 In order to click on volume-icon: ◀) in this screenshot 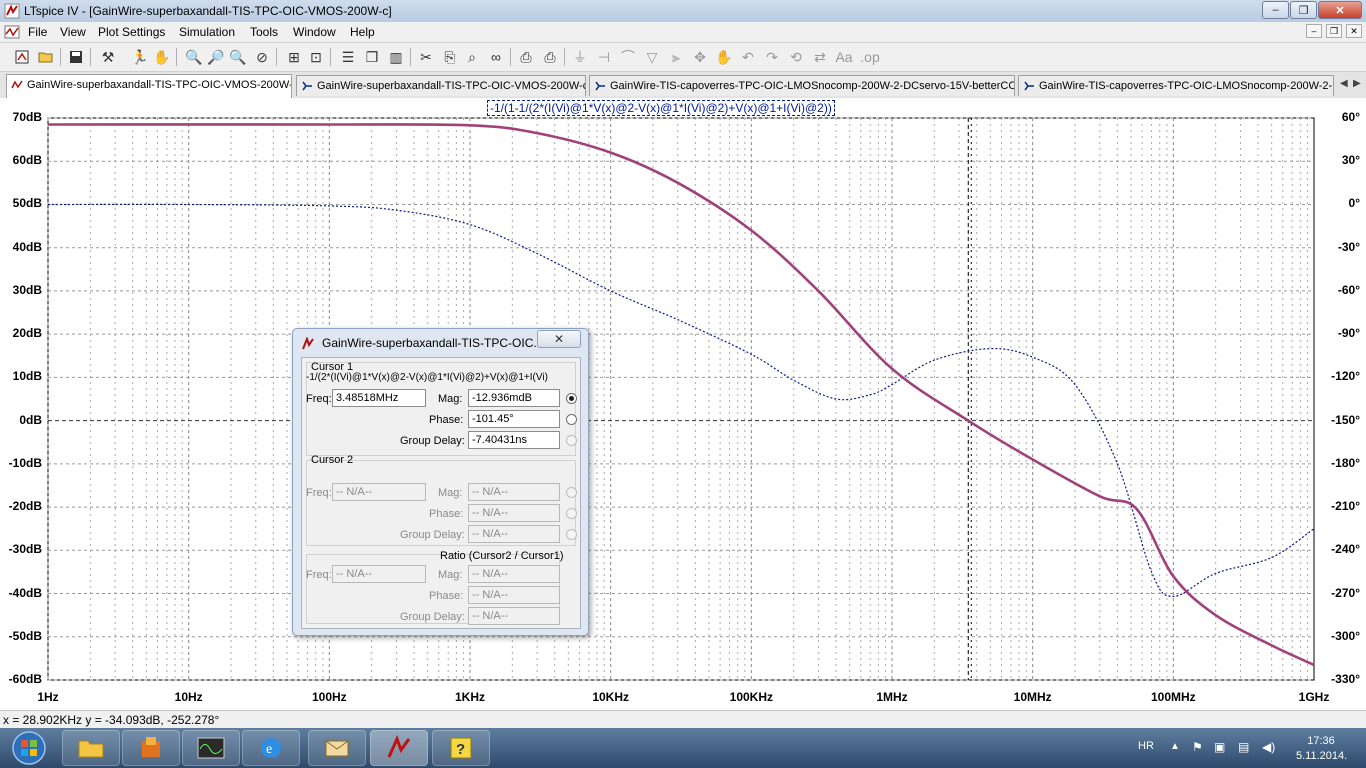, I will do `click(1269, 747)`.